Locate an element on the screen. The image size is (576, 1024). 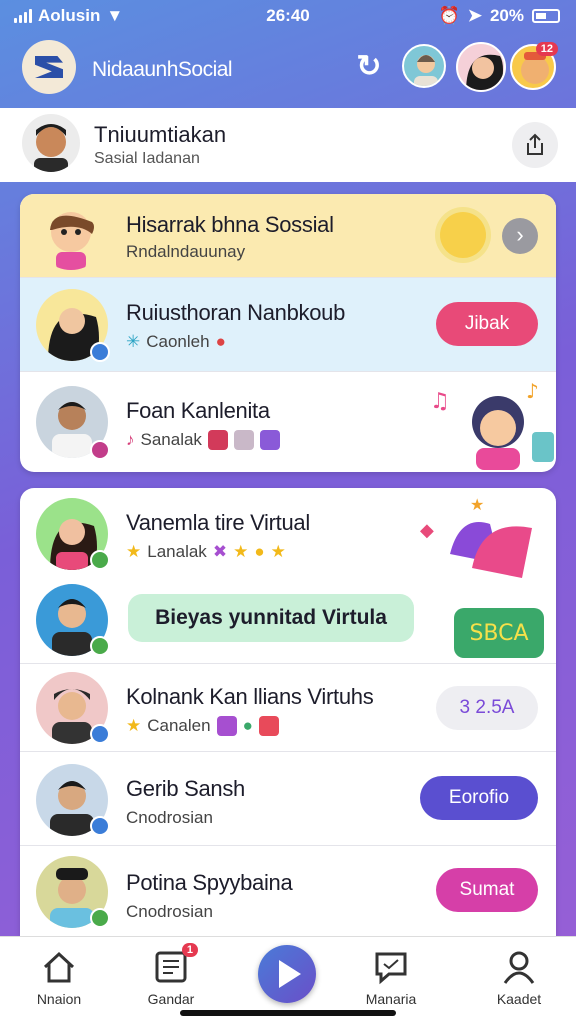
play-icon is located at coordinates (290, 974).